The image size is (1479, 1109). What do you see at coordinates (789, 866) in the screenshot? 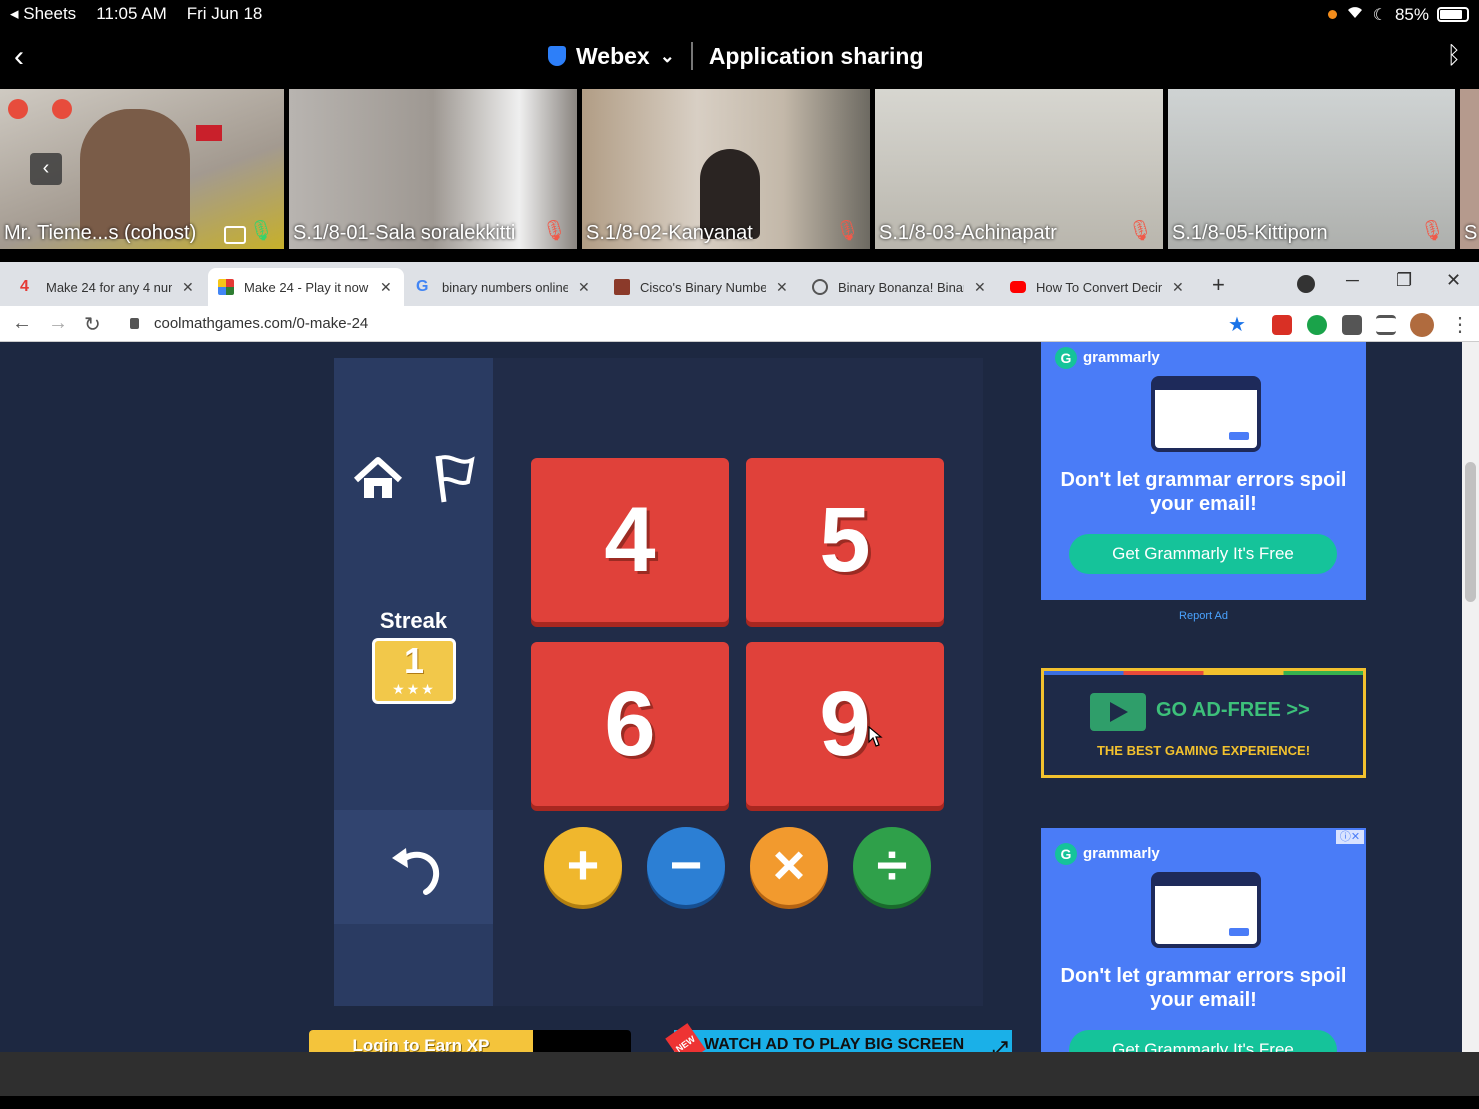
I see `multiply-button: ×` at bounding box center [789, 866].